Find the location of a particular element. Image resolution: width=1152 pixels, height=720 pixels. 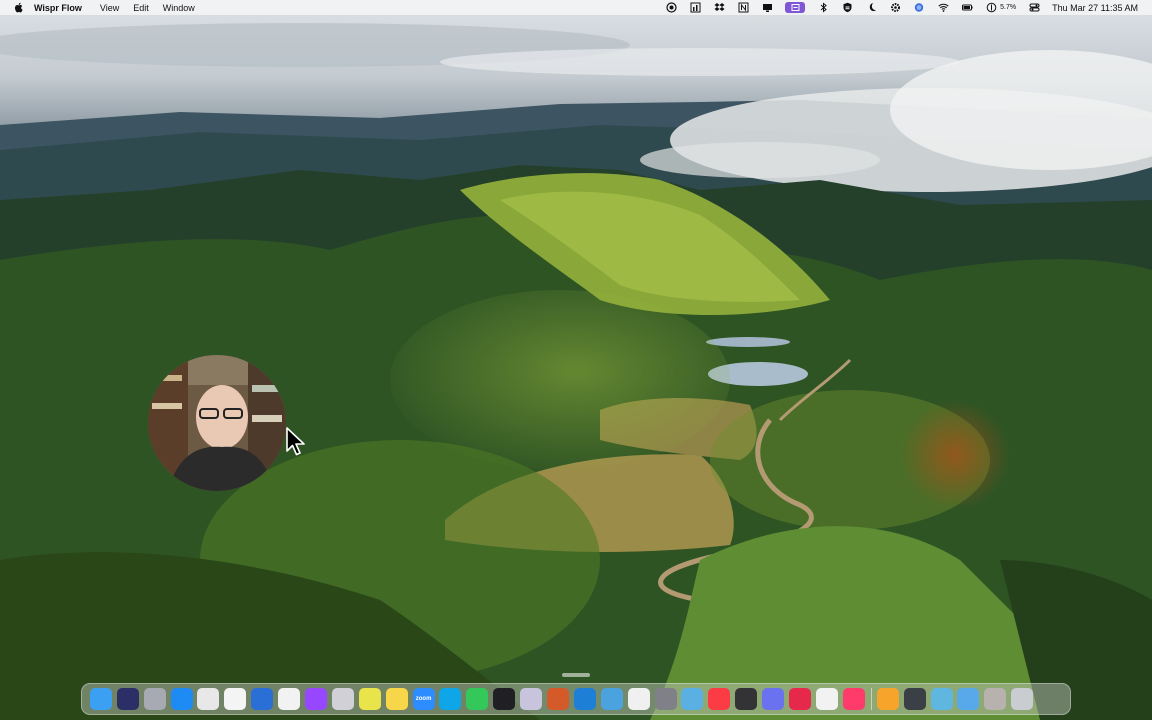

wifi-icon is located at coordinates (943, 7).